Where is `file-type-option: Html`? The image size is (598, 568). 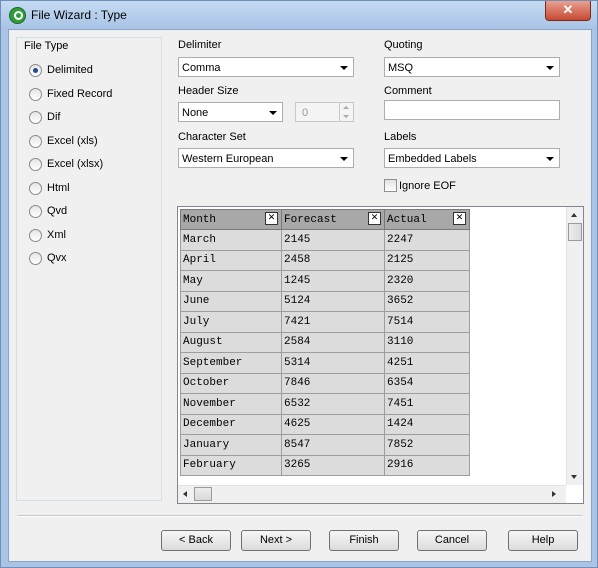 file-type-option: Html is located at coordinates (49, 188).